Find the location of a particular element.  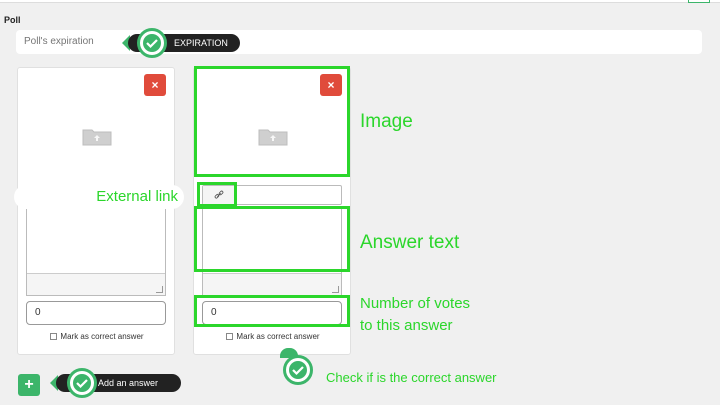

annotation-votes-line1: Number of votes is located at coordinates (415, 303).